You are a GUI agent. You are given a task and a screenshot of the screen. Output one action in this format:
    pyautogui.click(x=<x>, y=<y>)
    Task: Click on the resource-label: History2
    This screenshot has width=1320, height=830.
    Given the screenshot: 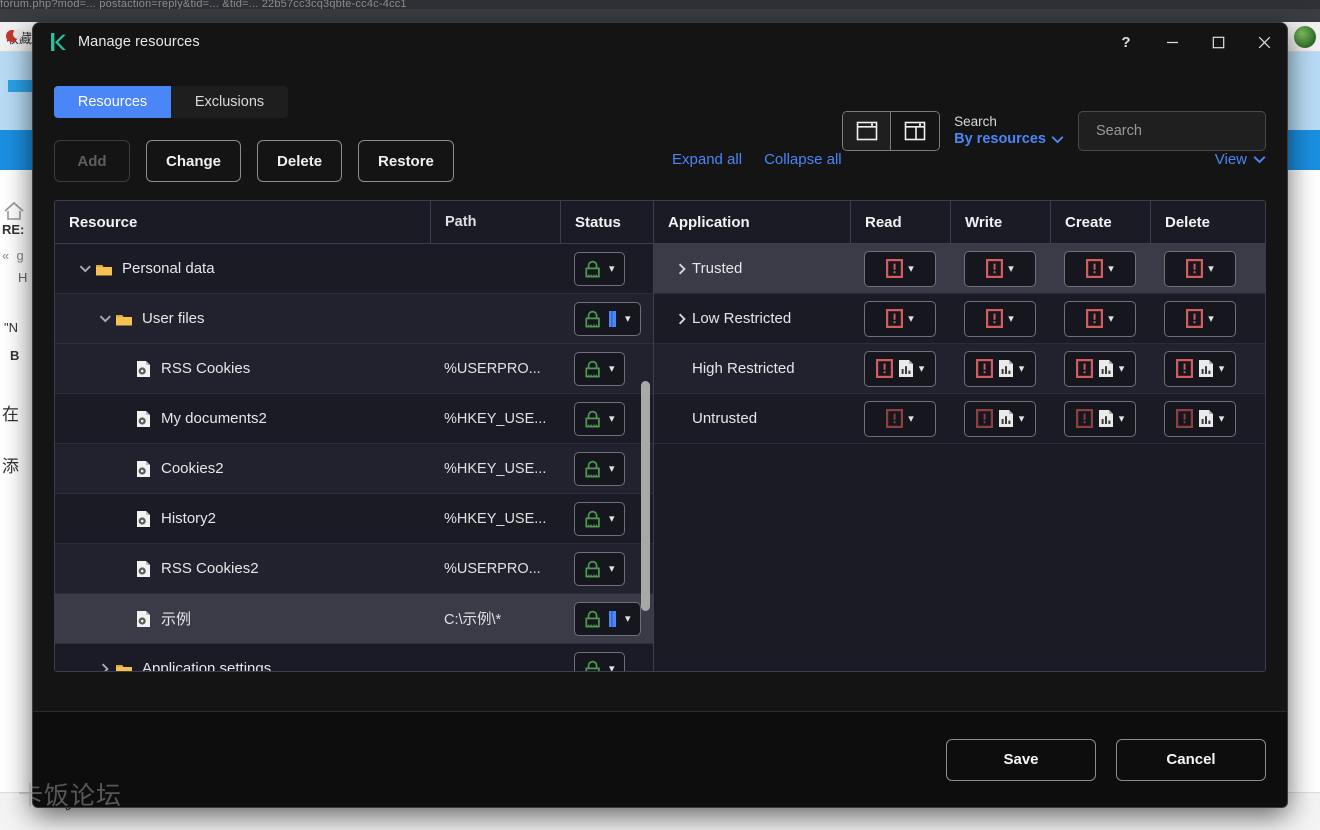 What is the action you would take?
    pyautogui.click(x=175, y=519)
    